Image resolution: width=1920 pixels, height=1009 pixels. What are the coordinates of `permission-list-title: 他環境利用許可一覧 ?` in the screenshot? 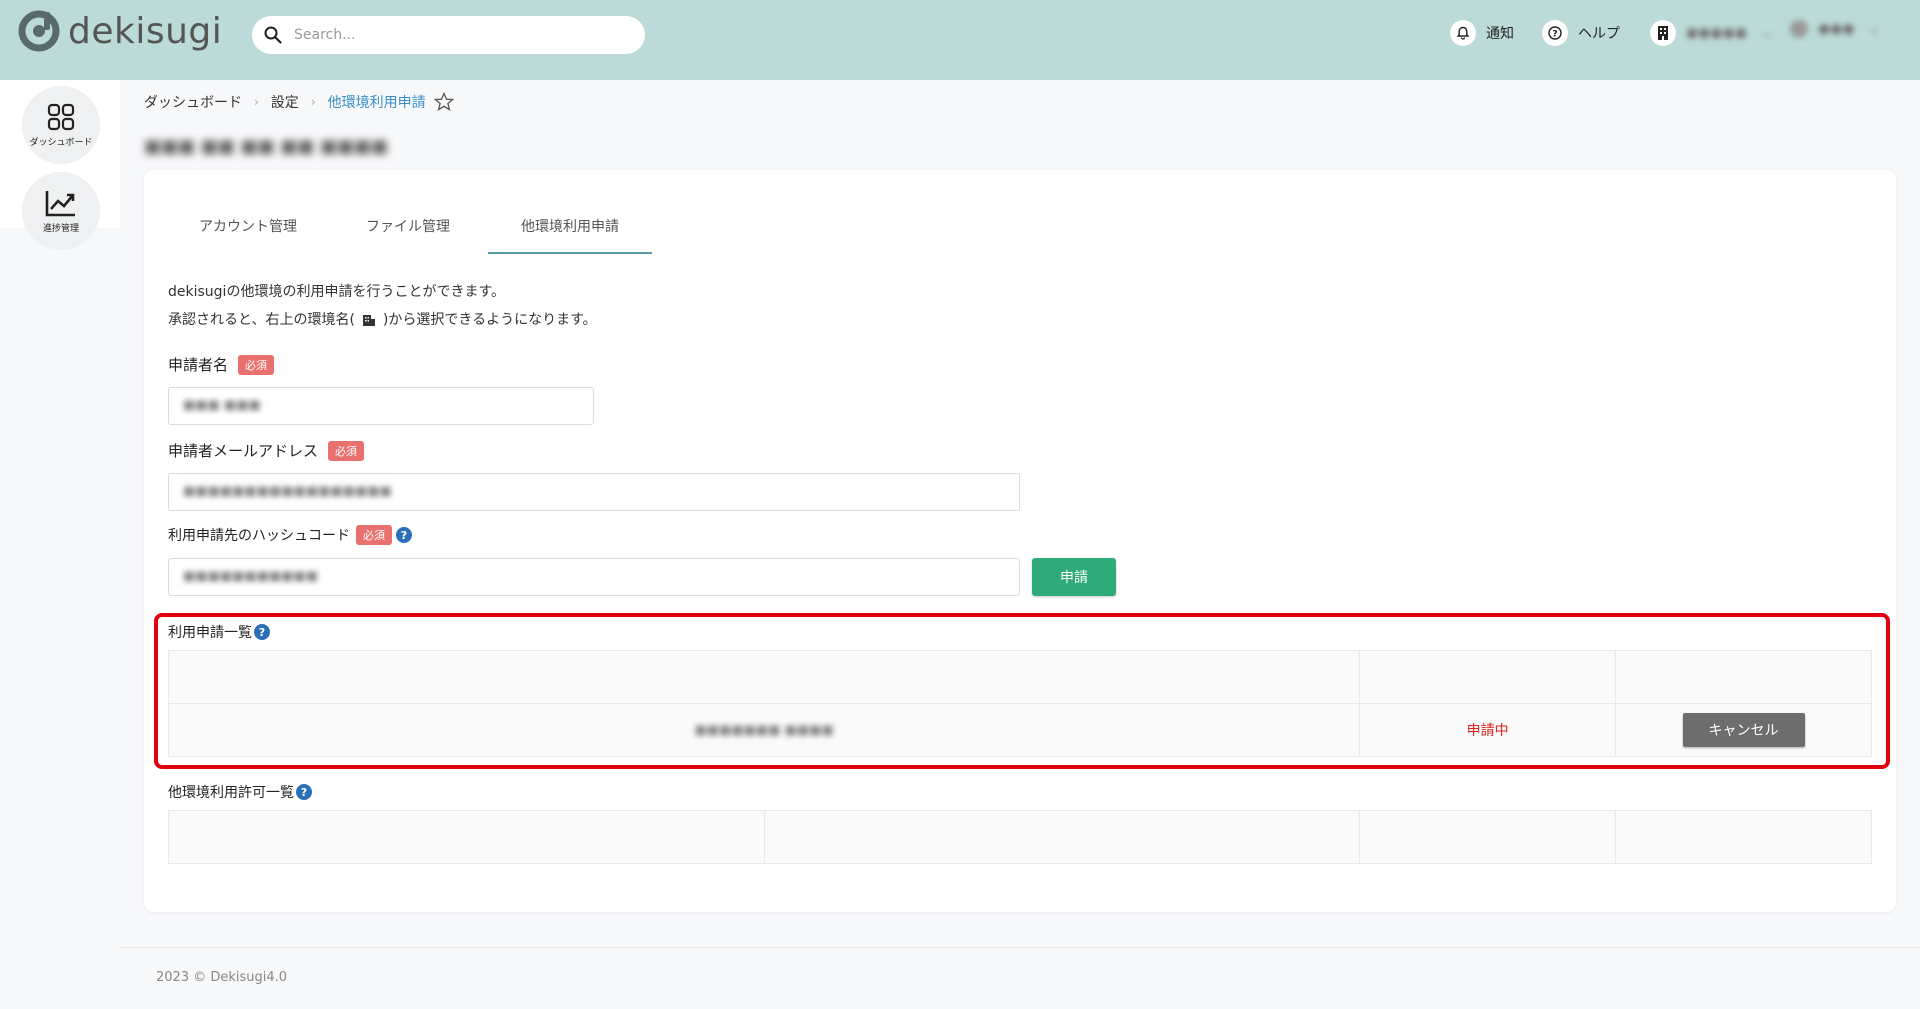 It's located at (240, 792).